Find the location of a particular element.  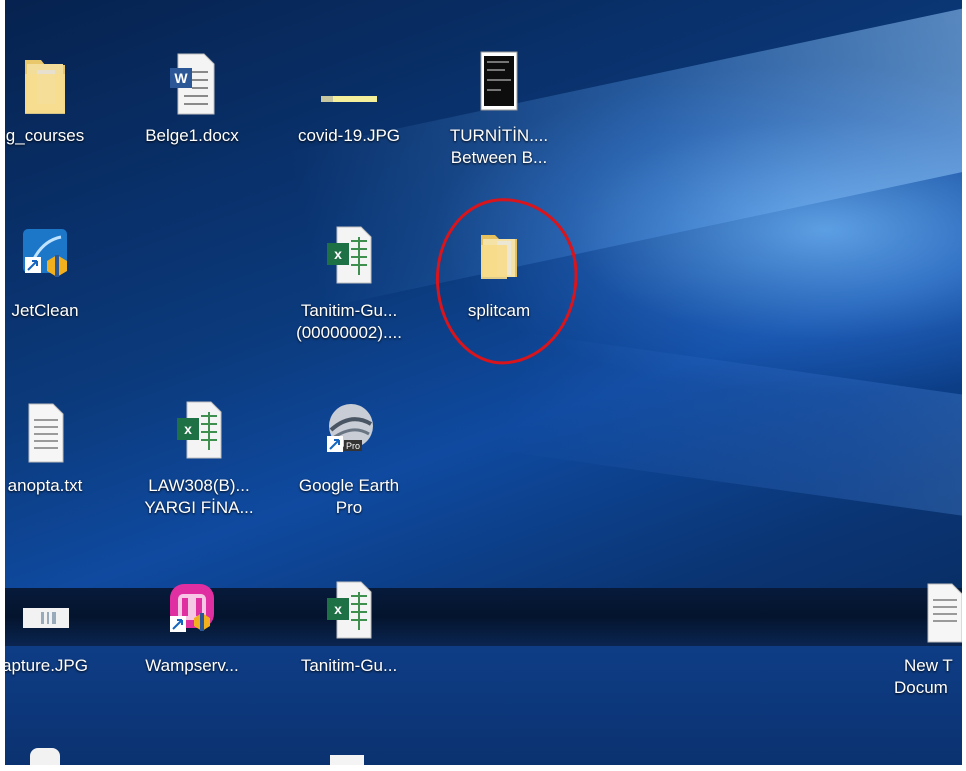

label-line-1: Google Earth is located at coordinates (349, 485).